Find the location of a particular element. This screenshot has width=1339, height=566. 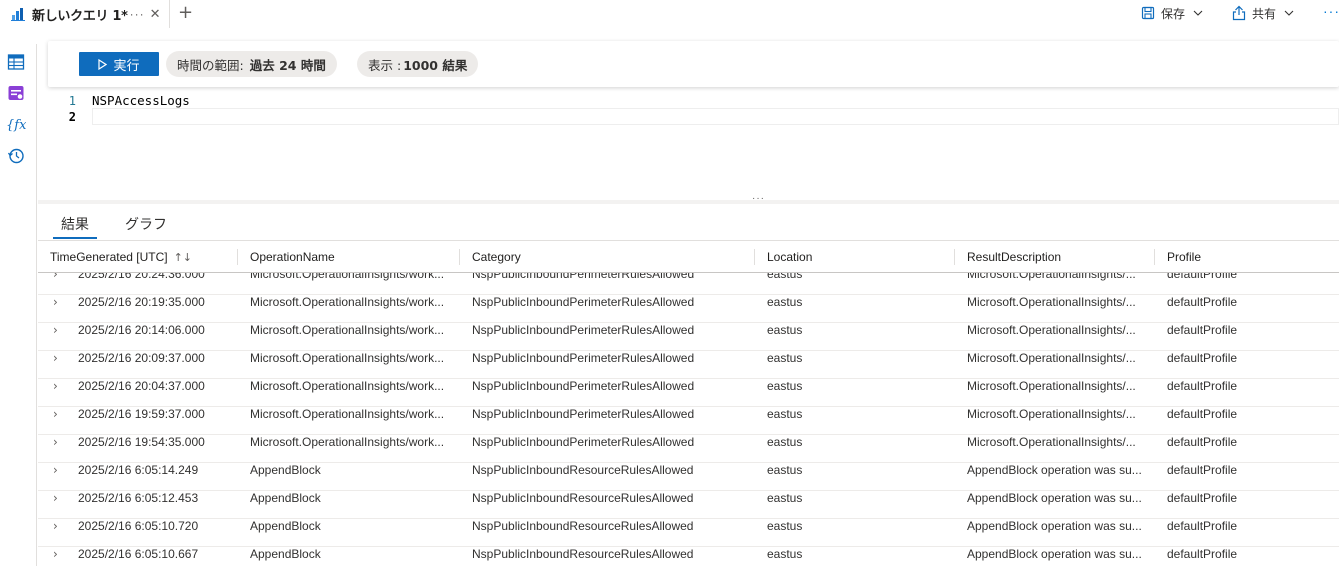

query-tab-title: 新しいクエリ 1* is located at coordinates (80, 16).